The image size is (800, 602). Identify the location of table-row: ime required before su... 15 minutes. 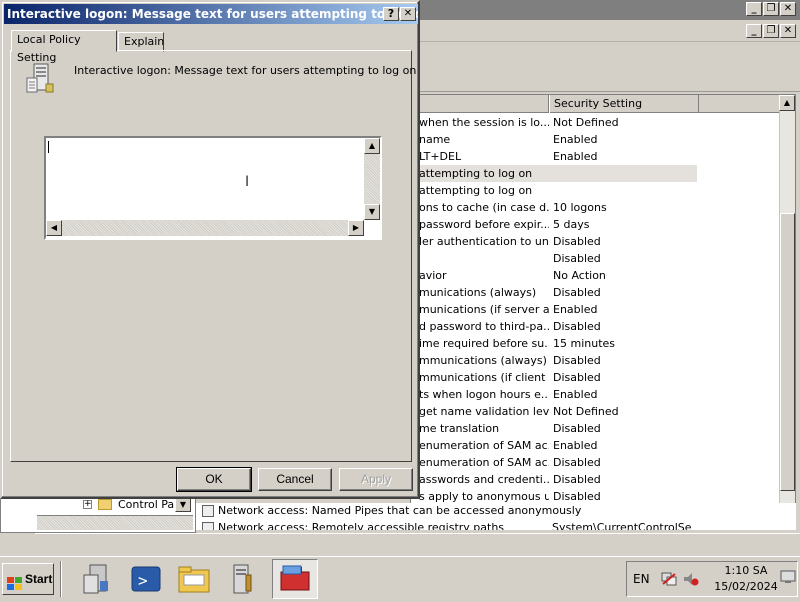
(597, 343).